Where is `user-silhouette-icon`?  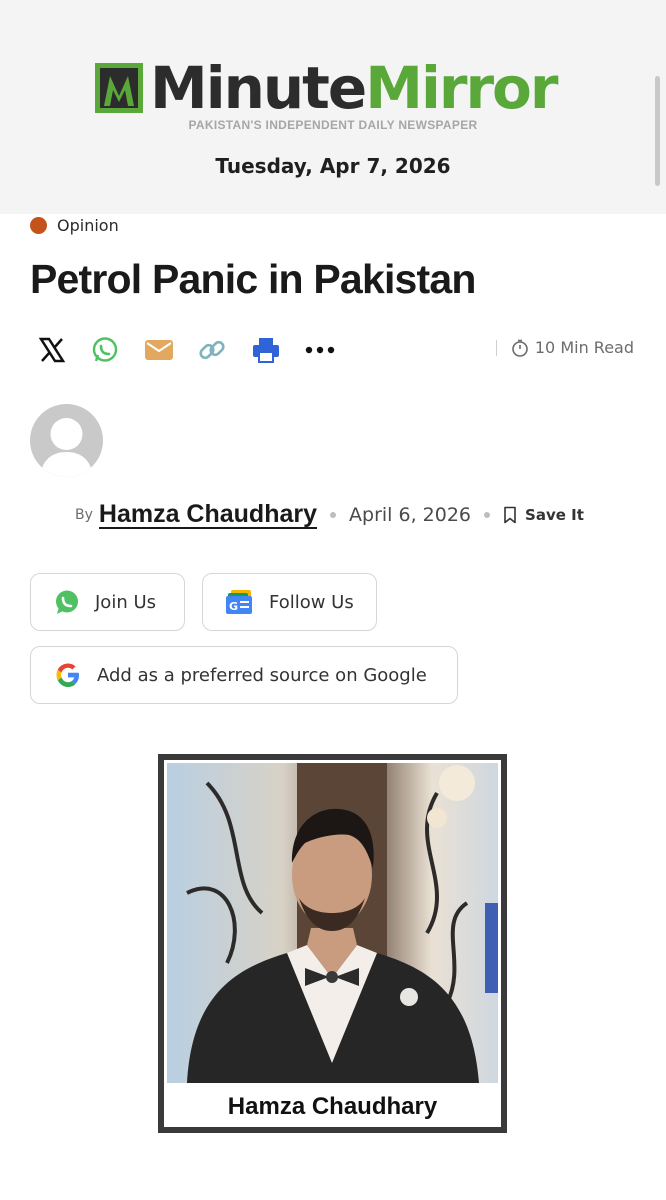 user-silhouette-icon is located at coordinates (66, 447).